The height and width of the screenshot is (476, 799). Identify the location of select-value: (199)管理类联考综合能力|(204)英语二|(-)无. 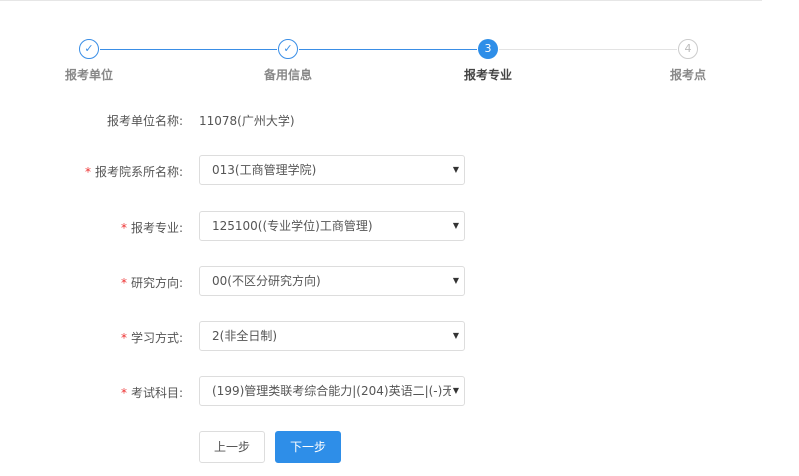
(333, 391).